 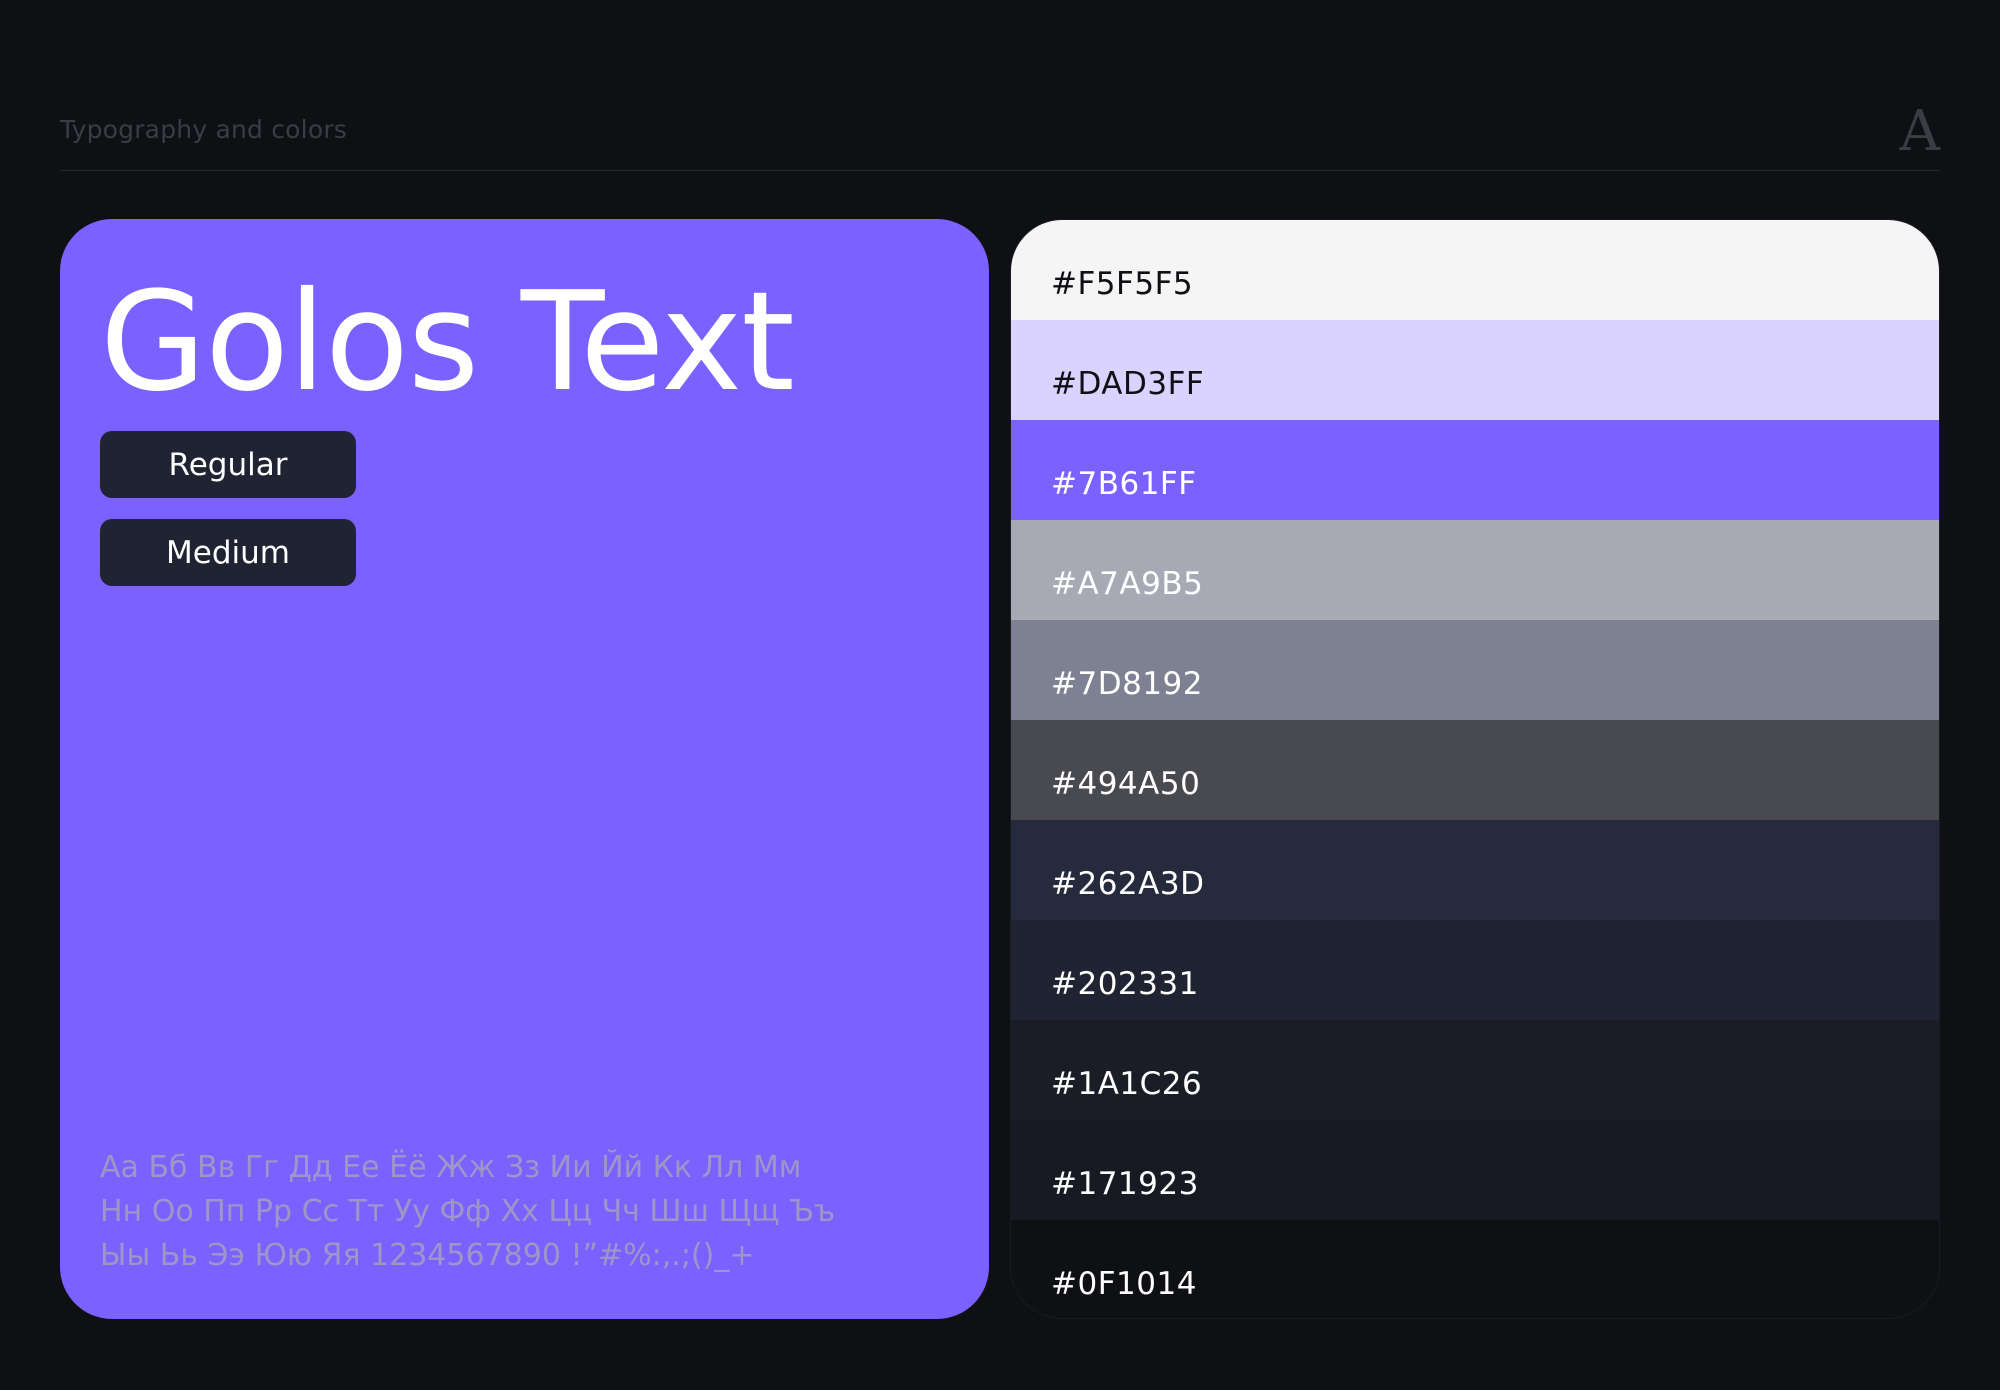 What do you see at coordinates (1475, 970) in the screenshot?
I see `color-swatch: #202331` at bounding box center [1475, 970].